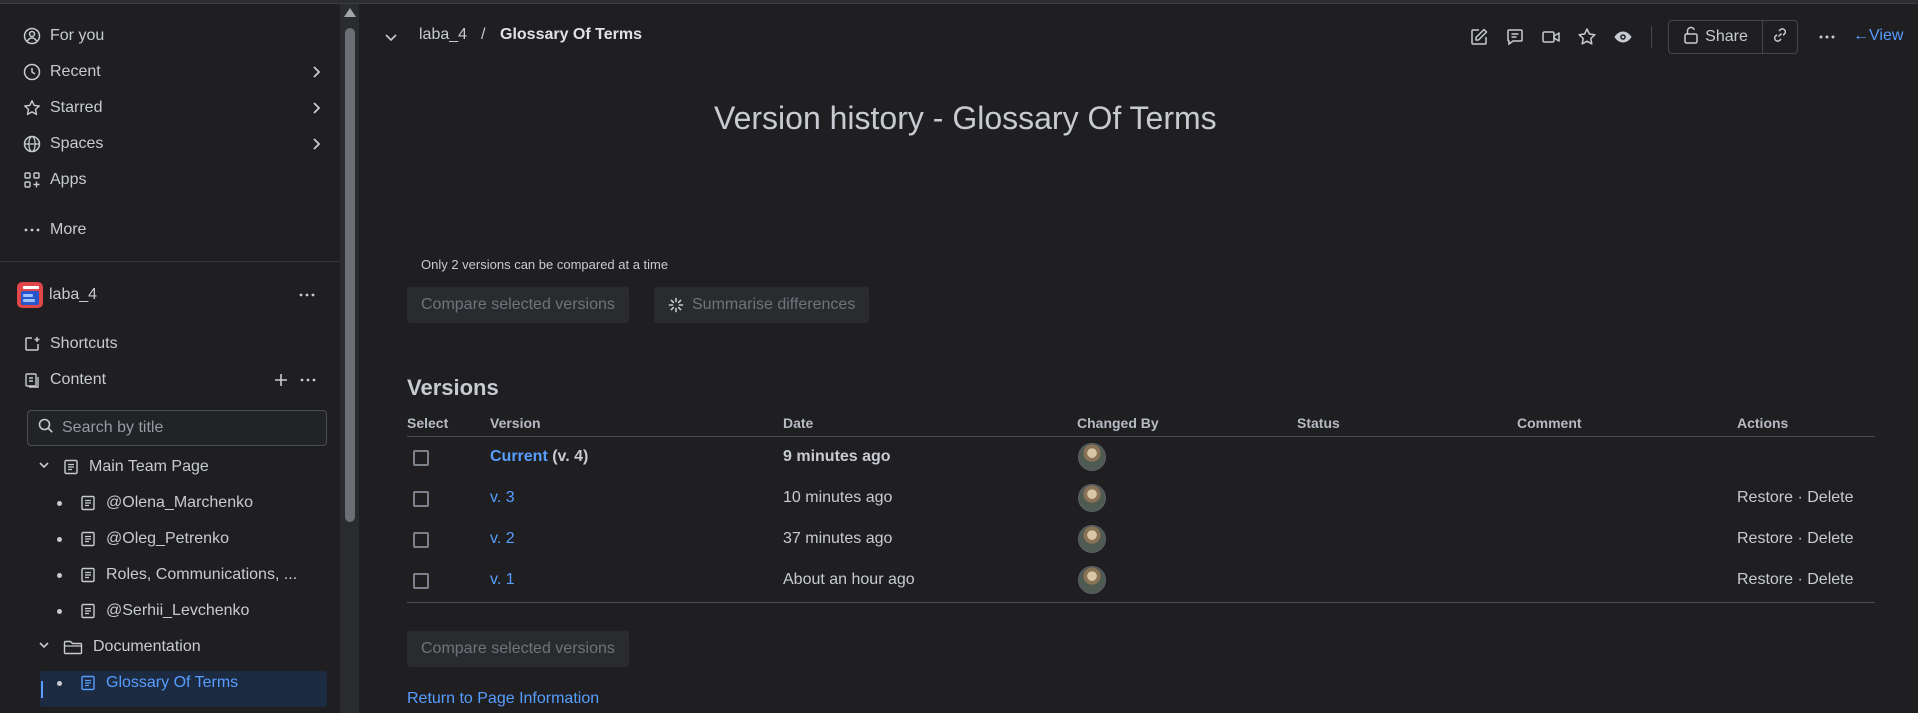 The image size is (1918, 713). What do you see at coordinates (798, 423) in the screenshot?
I see `col-header-date: Date` at bounding box center [798, 423].